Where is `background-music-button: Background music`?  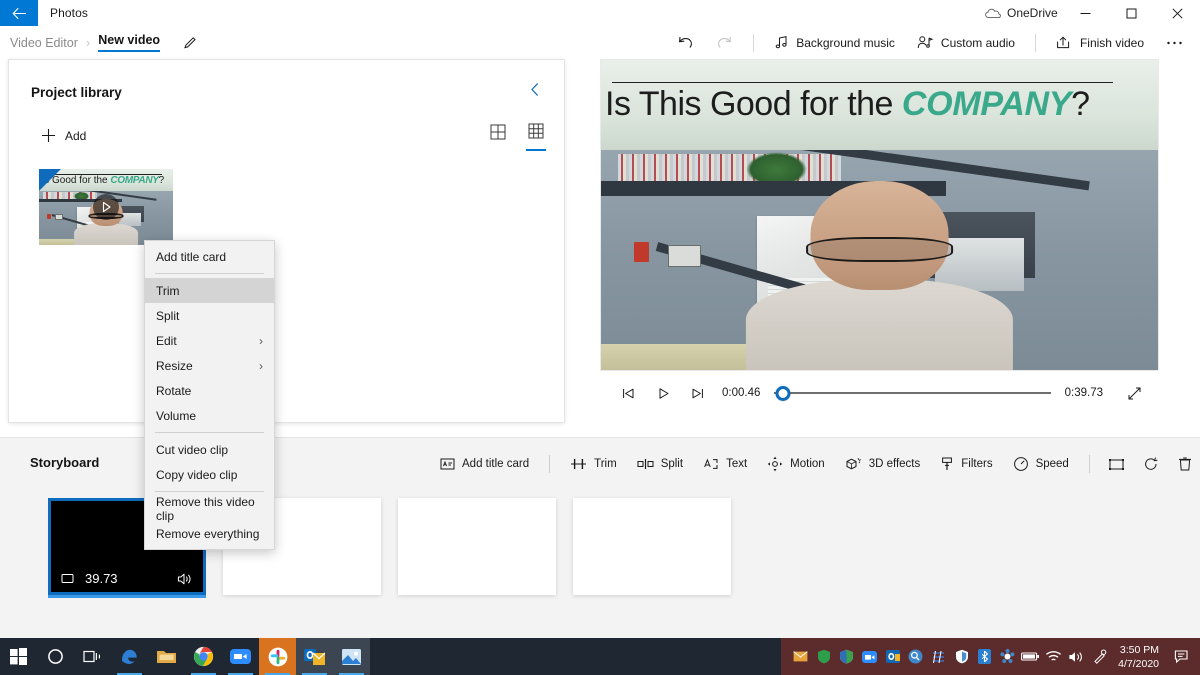 background-music-button: Background music is located at coordinates (834, 43).